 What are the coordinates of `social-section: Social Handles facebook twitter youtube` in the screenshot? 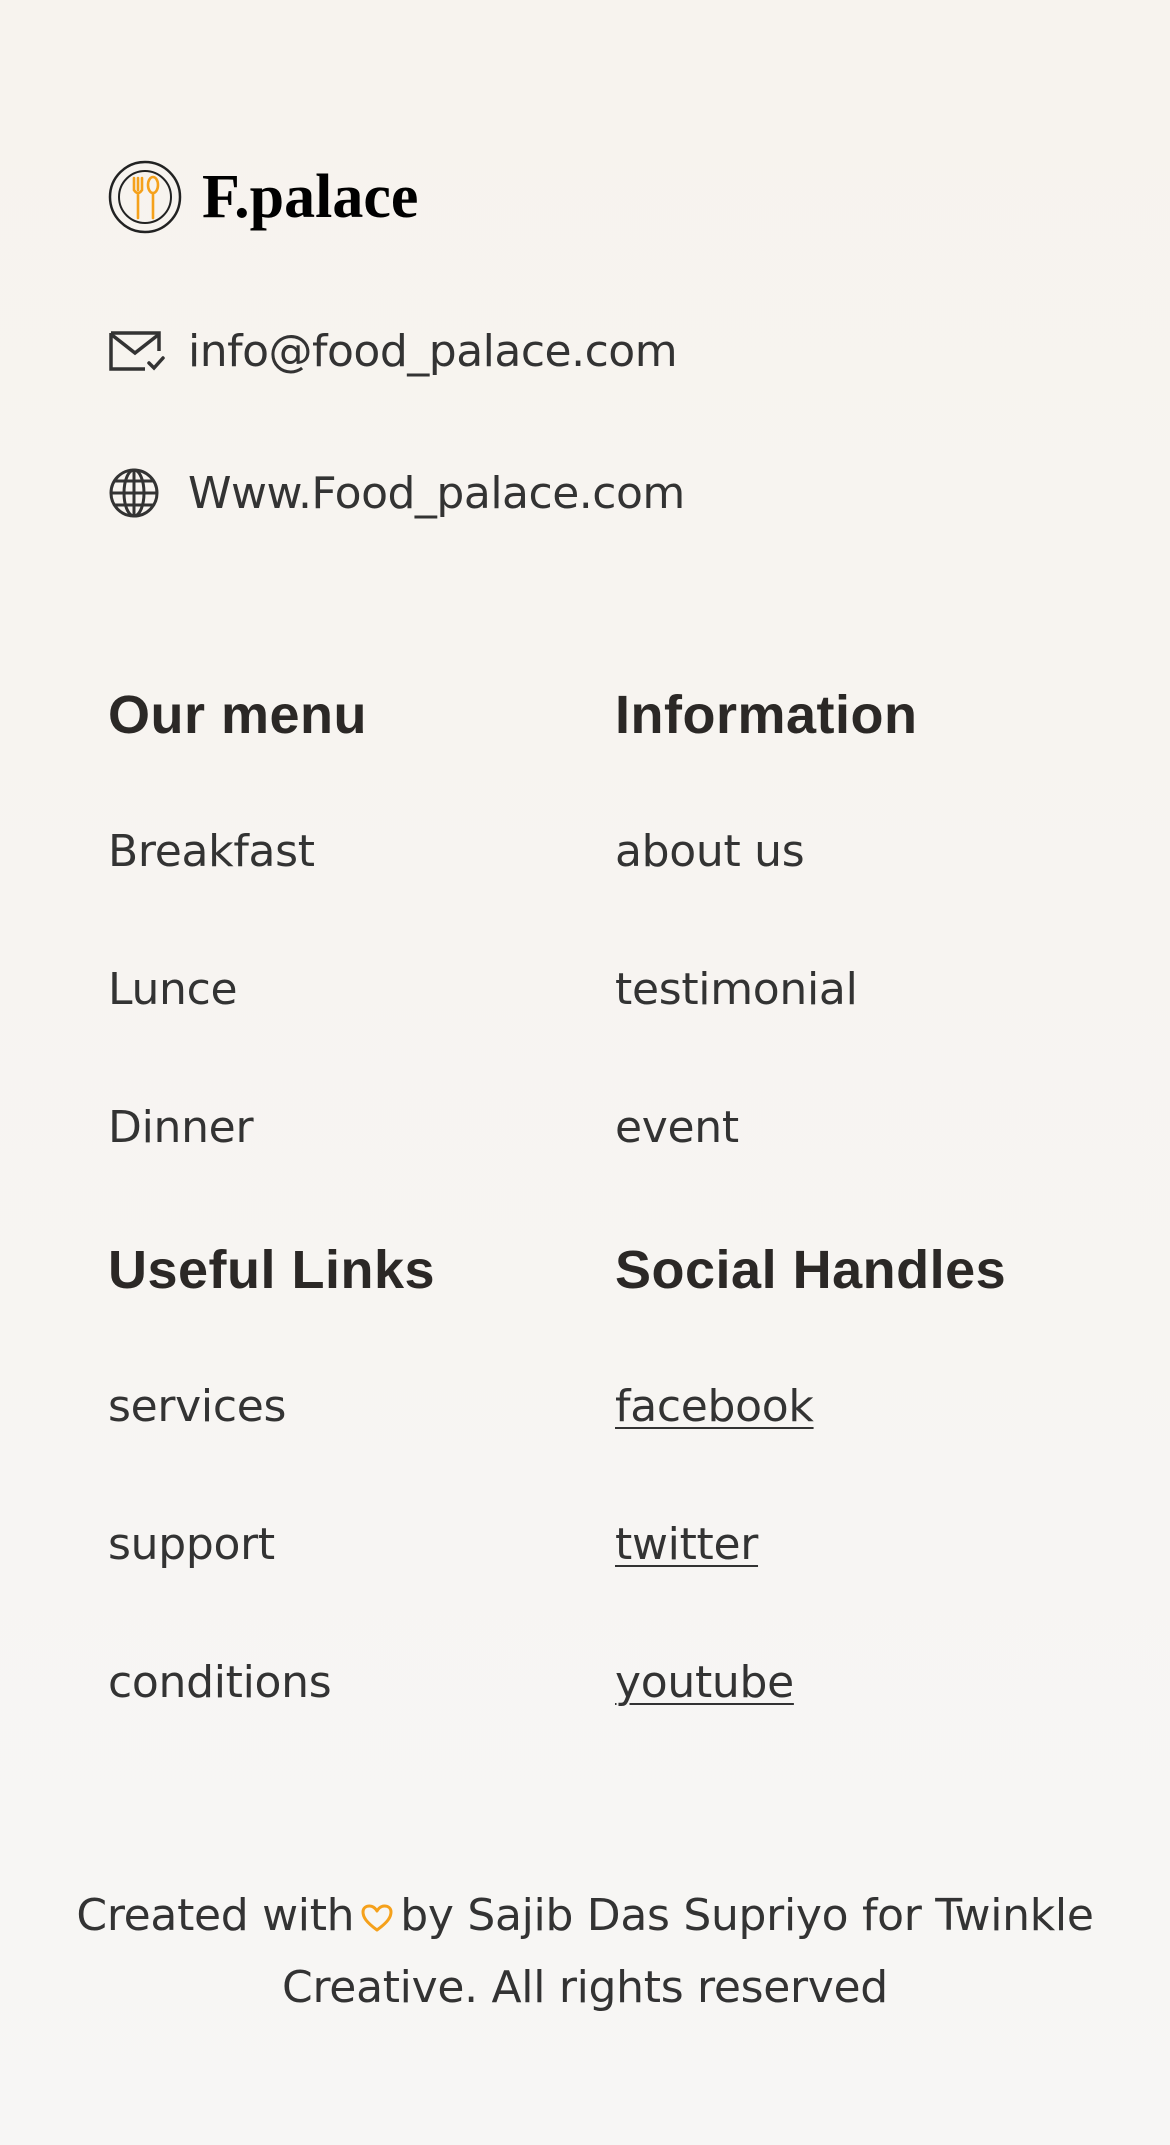 It's located at (885, 1489).